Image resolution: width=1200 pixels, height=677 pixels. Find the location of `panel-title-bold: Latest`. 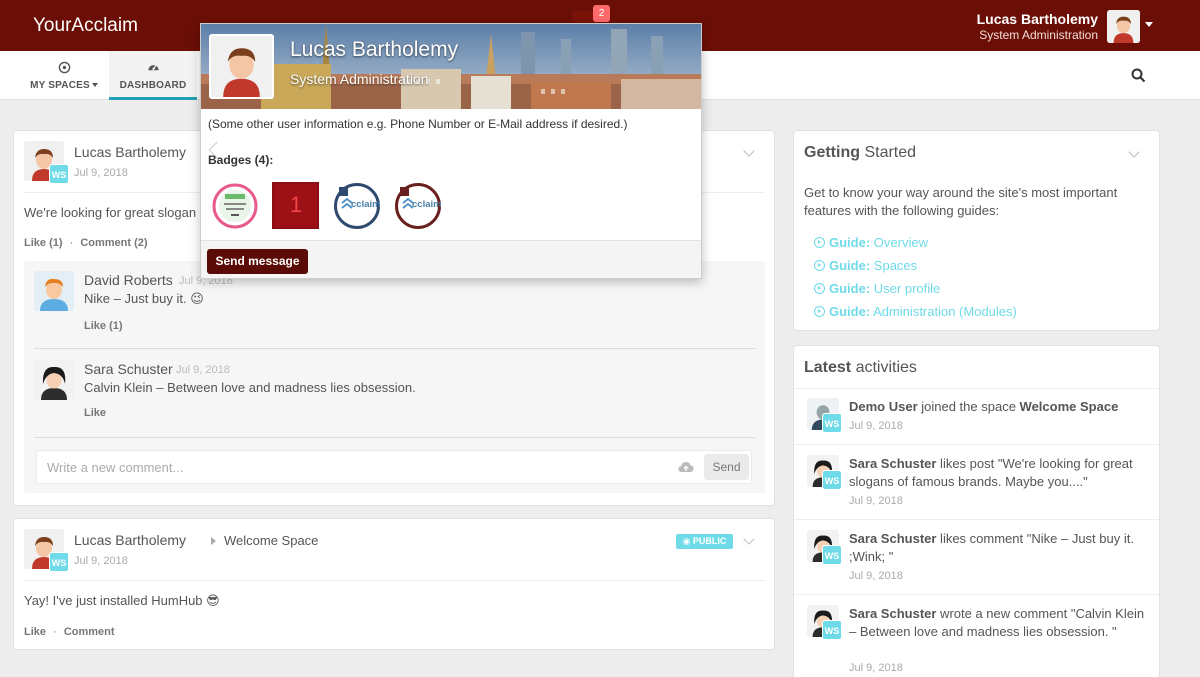

panel-title-bold: Latest is located at coordinates (828, 367).